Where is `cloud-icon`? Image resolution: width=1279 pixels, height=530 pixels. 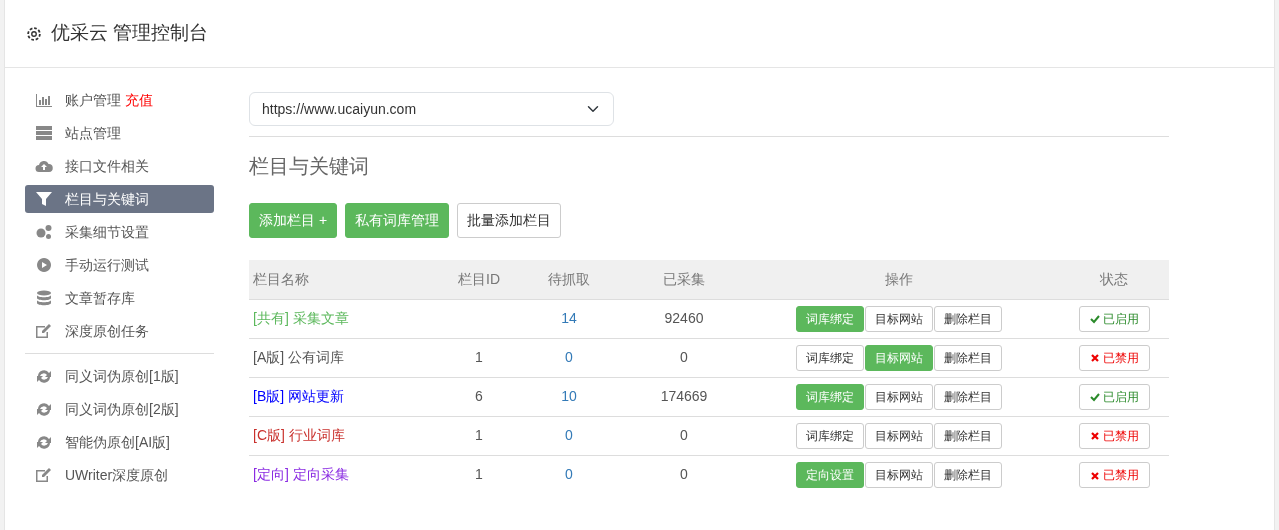
cloud-icon is located at coordinates (44, 166).